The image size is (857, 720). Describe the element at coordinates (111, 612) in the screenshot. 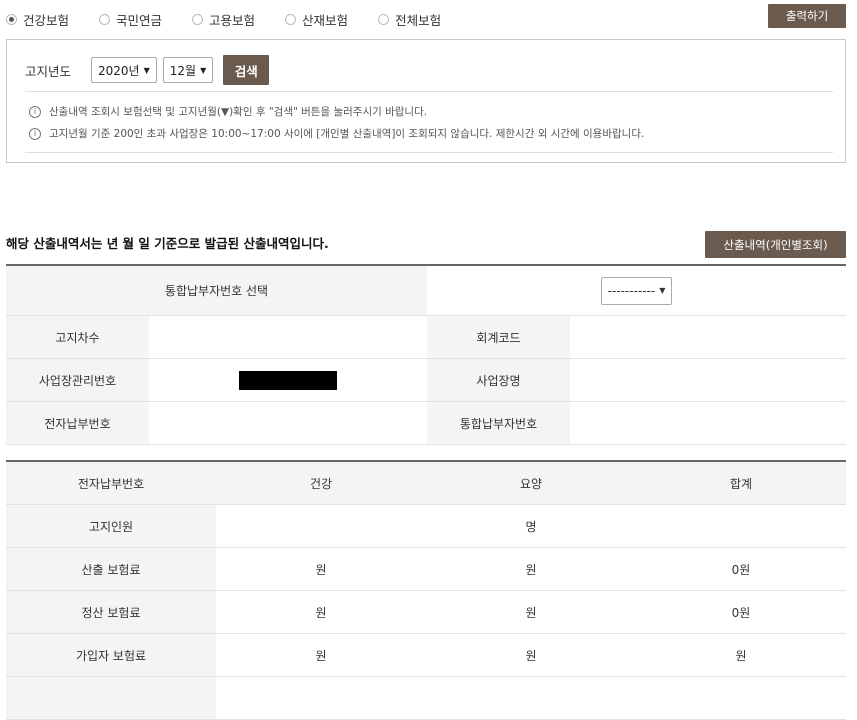

I see `row-label: 정산 보험료` at that location.